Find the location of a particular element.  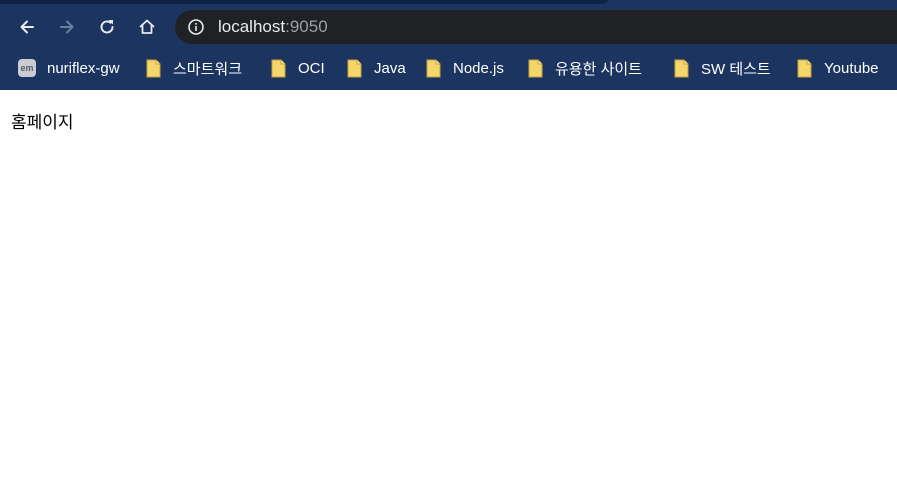

arrow-left-icon is located at coordinates (27, 27).